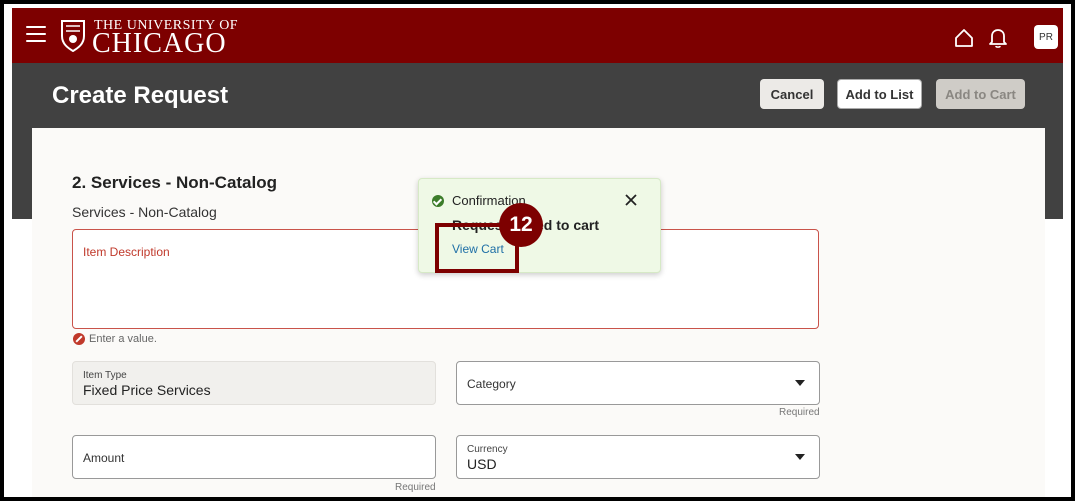  Describe the element at coordinates (415, 487) in the screenshot. I see `amount-required-text: Required` at that location.